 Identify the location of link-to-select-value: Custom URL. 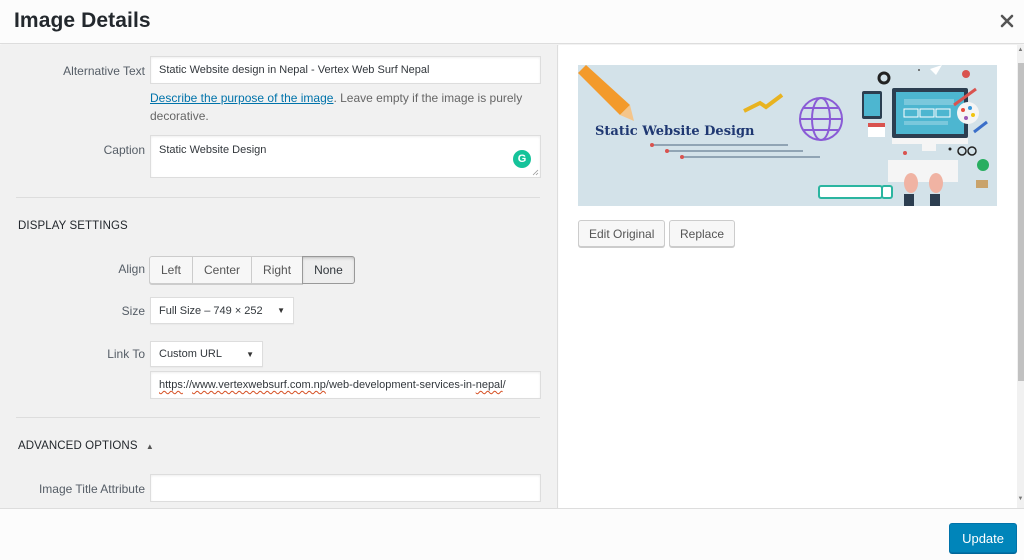
(190, 354).